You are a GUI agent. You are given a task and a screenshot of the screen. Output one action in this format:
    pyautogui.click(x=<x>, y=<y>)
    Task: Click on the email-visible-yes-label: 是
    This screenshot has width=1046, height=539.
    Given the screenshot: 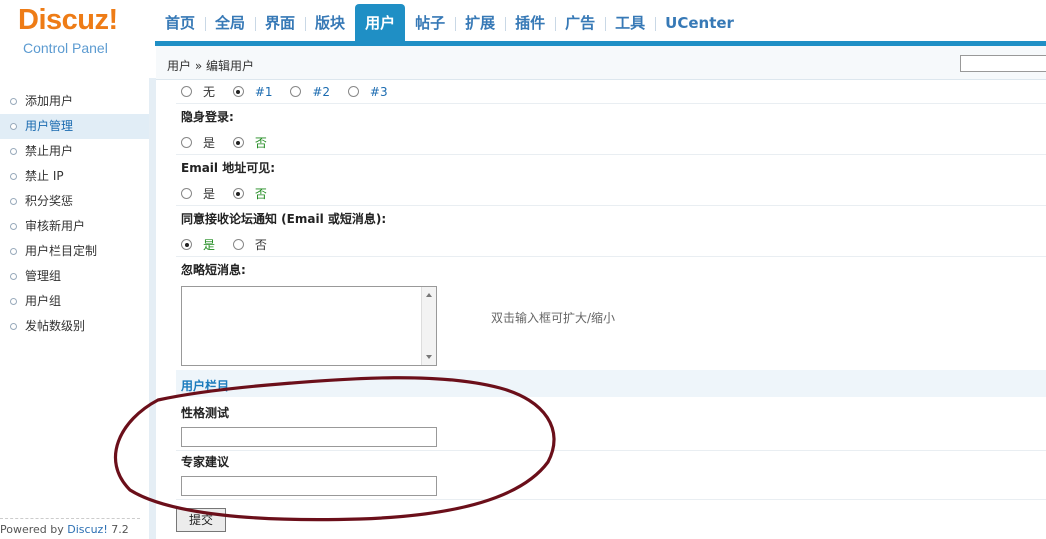 What is the action you would take?
    pyautogui.click(x=209, y=194)
    